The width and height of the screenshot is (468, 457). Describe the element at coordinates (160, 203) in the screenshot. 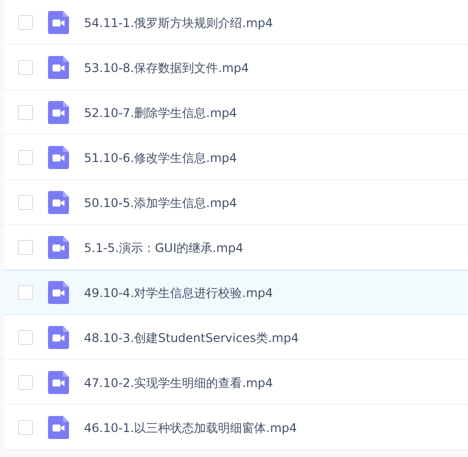

I see `file-name: 50.10-5.添加学生信息.mp4` at that location.